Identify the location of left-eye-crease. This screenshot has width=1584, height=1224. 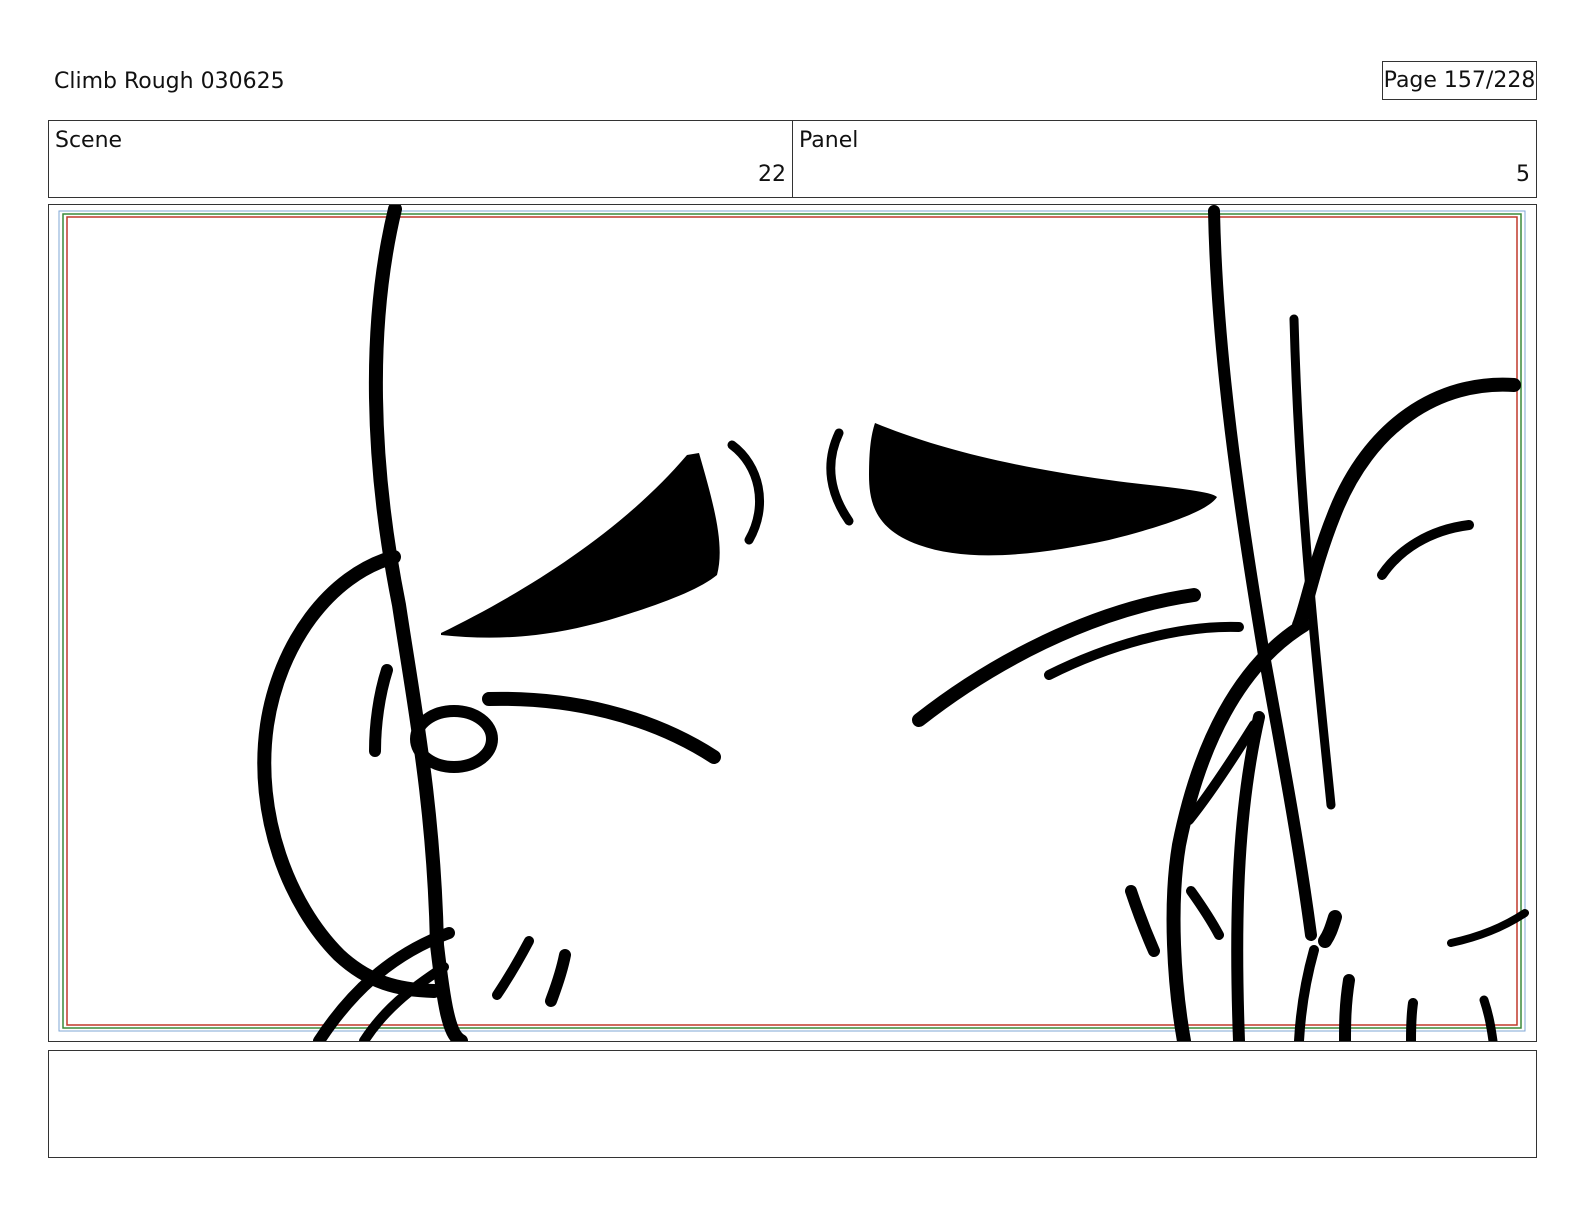
(746, 492).